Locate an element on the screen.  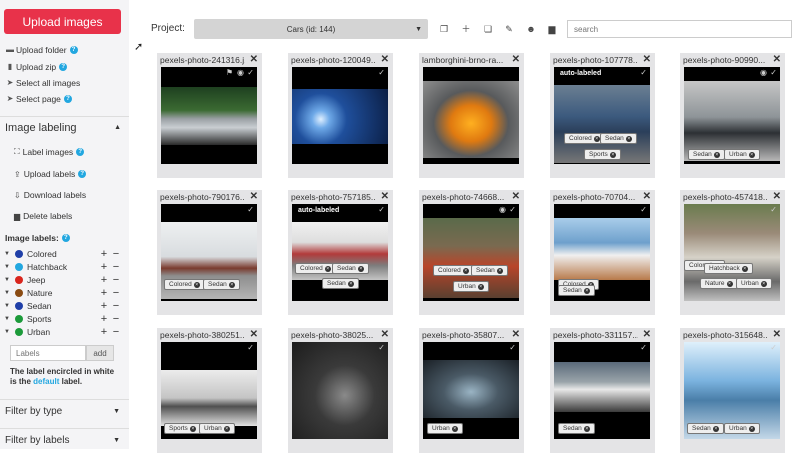
image-thumbnail: ✓Colored×Sedan× is located at coordinates (602, 252).